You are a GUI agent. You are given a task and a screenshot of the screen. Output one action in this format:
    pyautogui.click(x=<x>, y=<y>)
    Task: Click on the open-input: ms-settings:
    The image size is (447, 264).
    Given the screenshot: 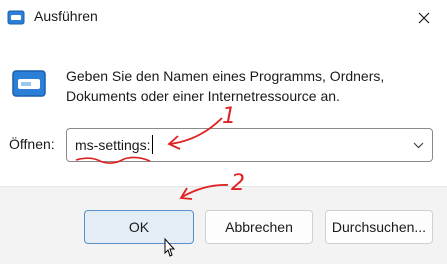 What is the action you would take?
    pyautogui.click(x=112, y=145)
    